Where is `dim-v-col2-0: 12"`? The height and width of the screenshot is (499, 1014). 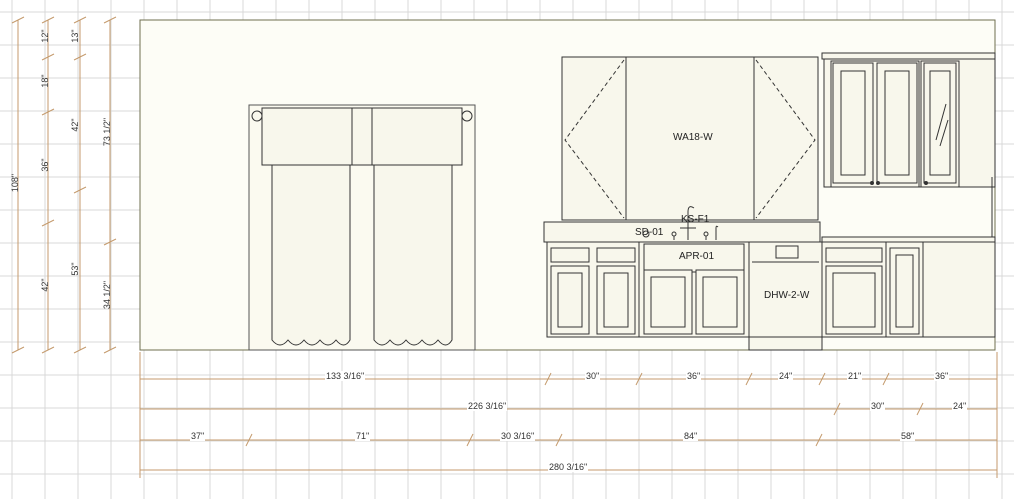 dim-v-col2-0: 12" is located at coordinates (45, 36).